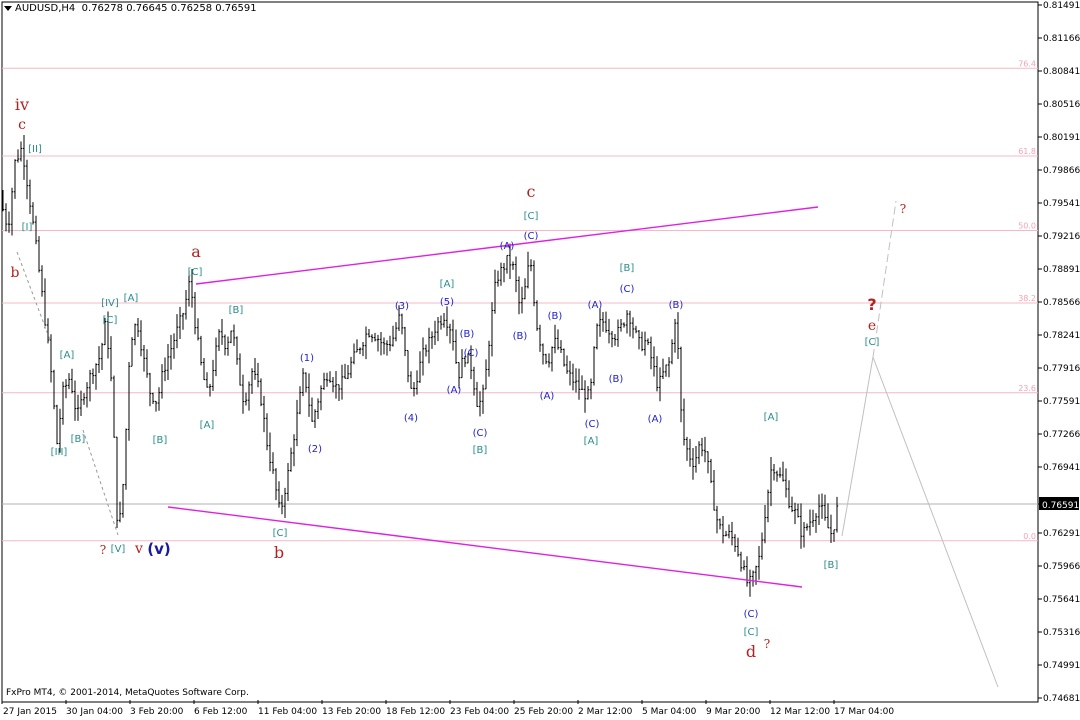 Image resolution: width=1080 pixels, height=720 pixels. Describe the element at coordinates (1027, 298) in the screenshot. I see `fib-level-label: 38.2` at that location.